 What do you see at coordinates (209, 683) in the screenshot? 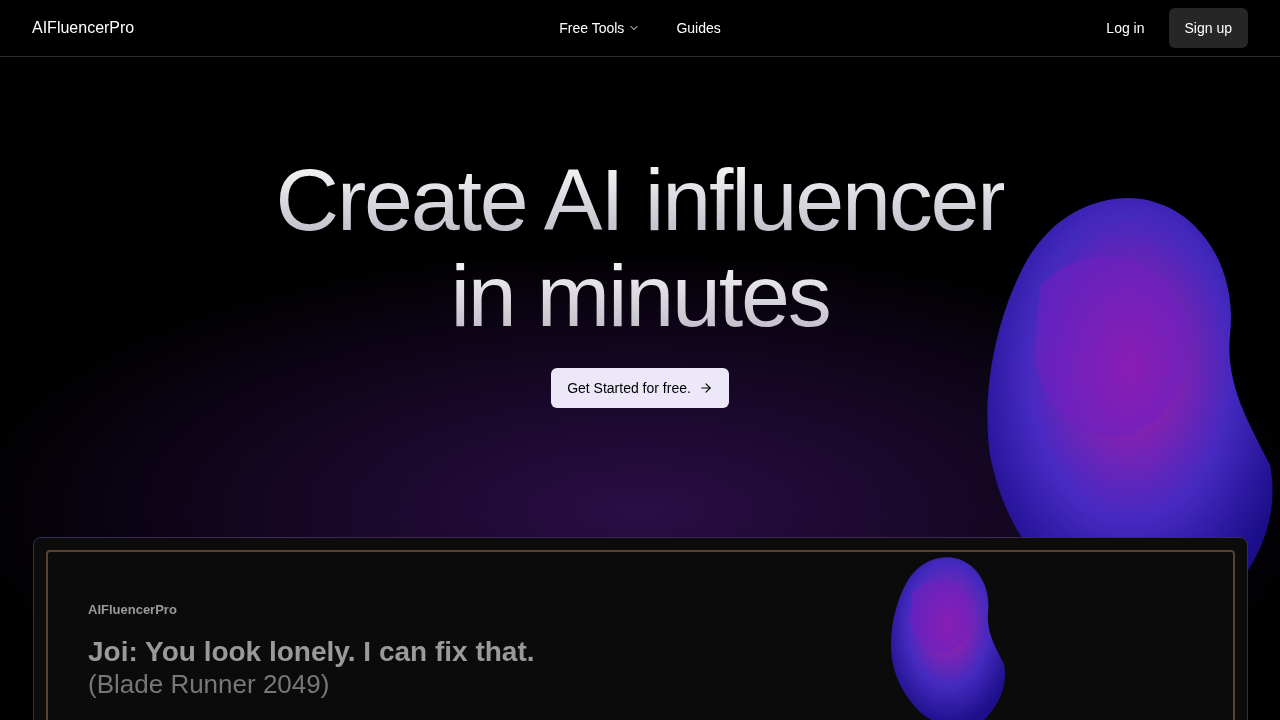
I see `preview-source: (Blade Runner 2049)` at bounding box center [209, 683].